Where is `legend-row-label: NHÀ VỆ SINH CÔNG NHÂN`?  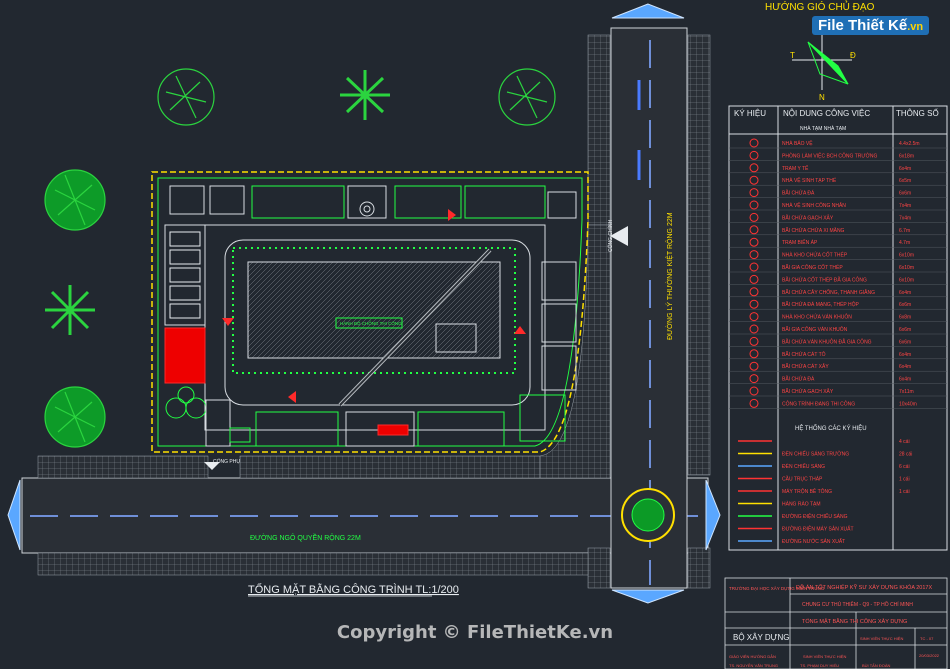
legend-row-label: NHÀ VỆ SINH CÔNG NHÂN is located at coordinates (814, 205).